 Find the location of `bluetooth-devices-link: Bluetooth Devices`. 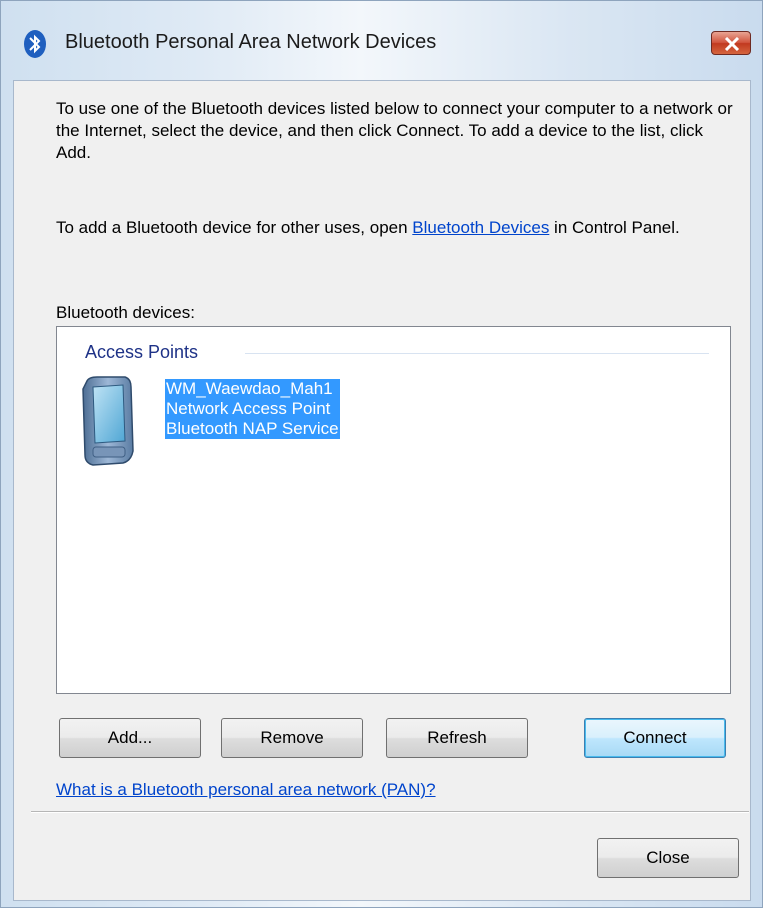

bluetooth-devices-link: Bluetooth Devices is located at coordinates (480, 227).